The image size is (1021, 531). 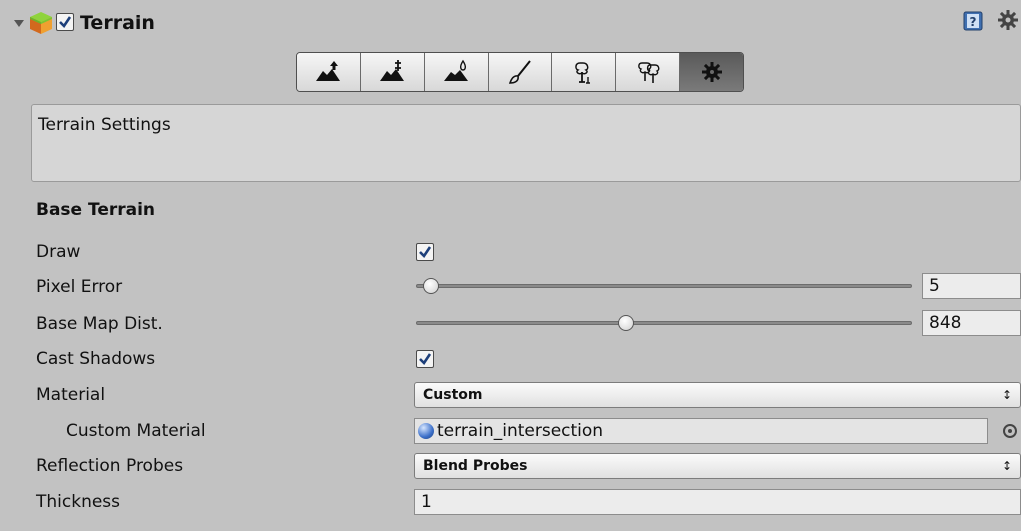 I want to click on material-dropdown-value: Custom, so click(x=453, y=395).